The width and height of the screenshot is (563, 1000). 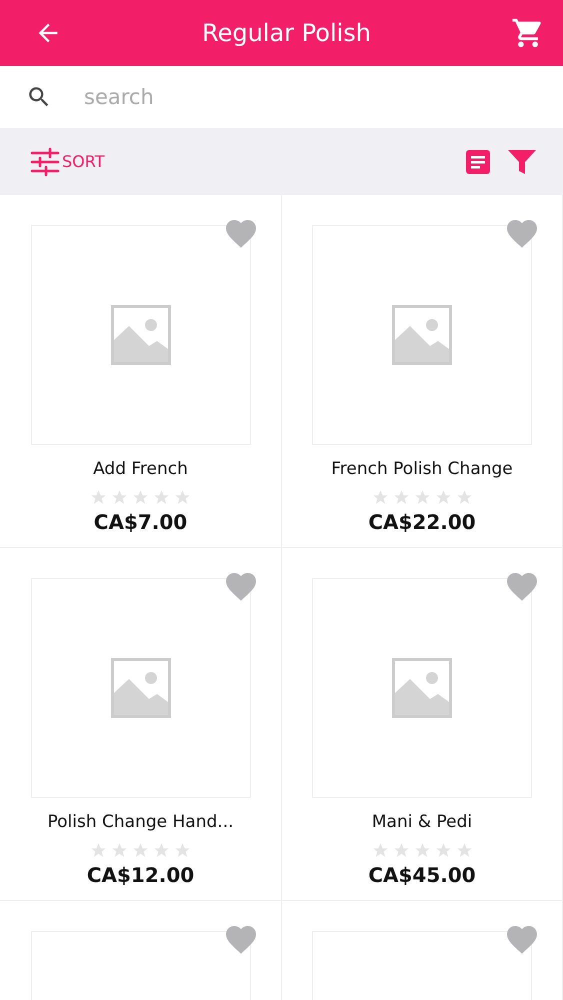 What do you see at coordinates (422, 822) in the screenshot?
I see `product-name: Mani & Pedi` at bounding box center [422, 822].